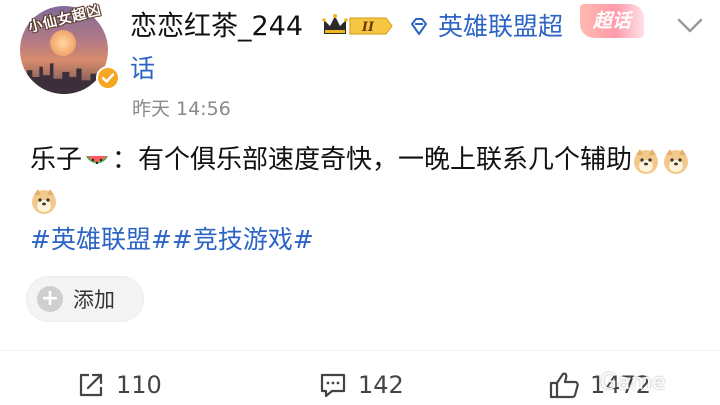  What do you see at coordinates (360, 350) in the screenshot?
I see `divider` at bounding box center [360, 350].